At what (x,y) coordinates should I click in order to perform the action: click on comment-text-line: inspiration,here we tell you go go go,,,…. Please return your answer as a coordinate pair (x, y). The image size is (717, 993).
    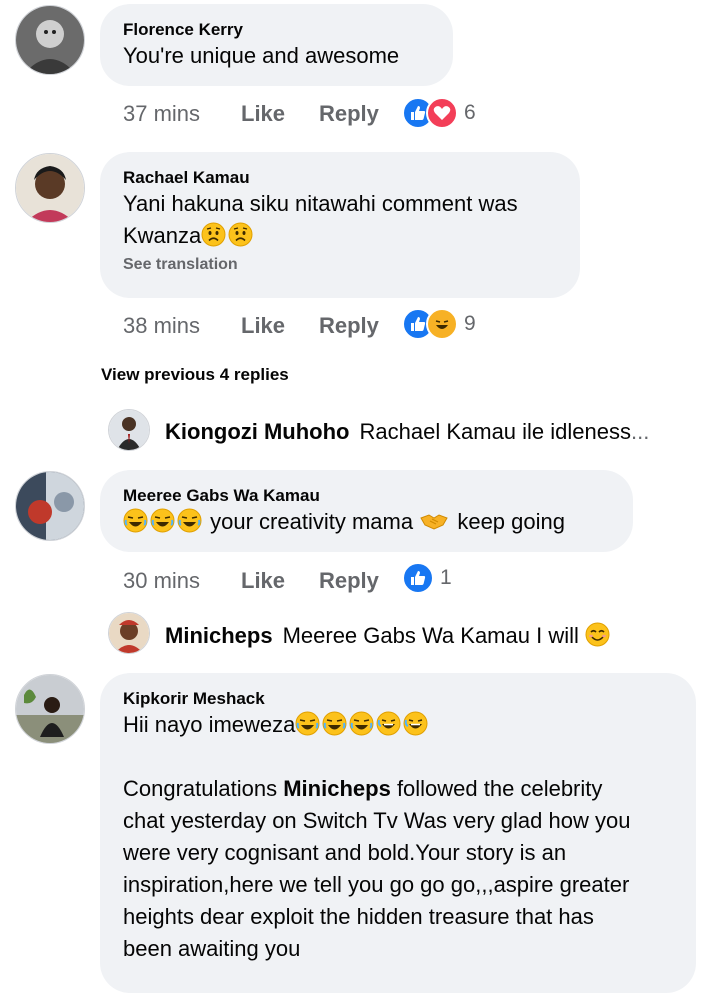
    Looking at the image, I should click on (376, 884).